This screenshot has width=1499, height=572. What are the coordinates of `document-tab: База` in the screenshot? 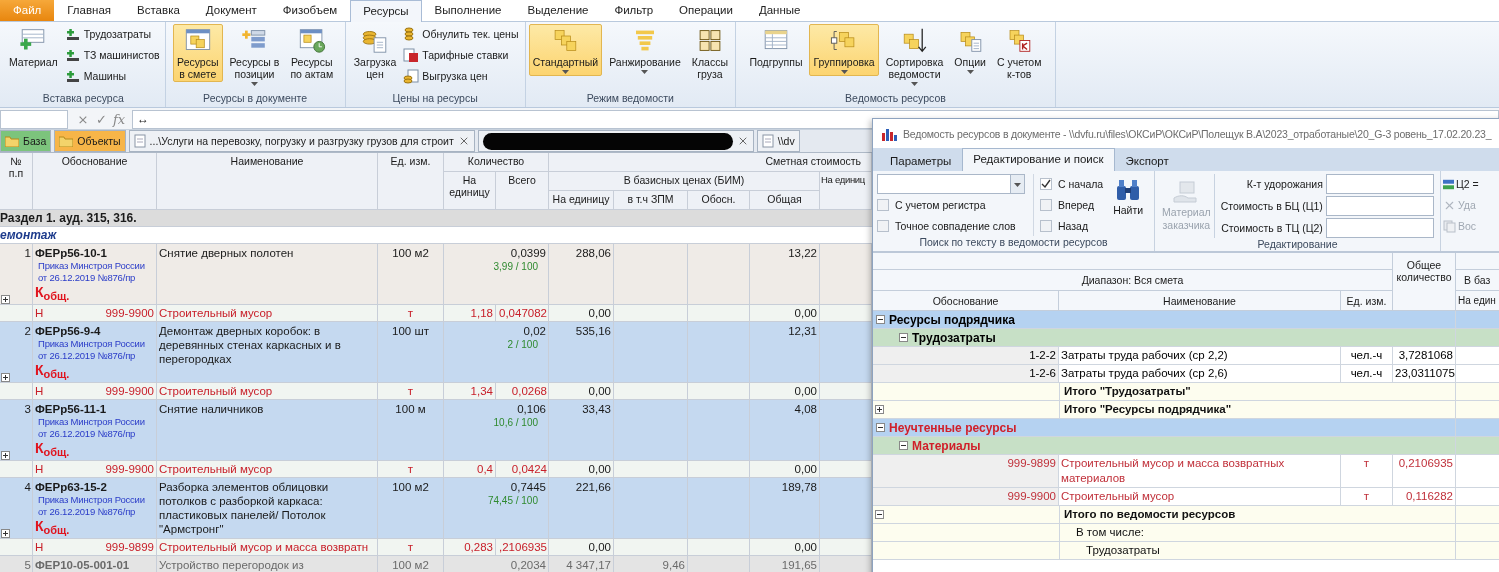 It's located at (26, 141).